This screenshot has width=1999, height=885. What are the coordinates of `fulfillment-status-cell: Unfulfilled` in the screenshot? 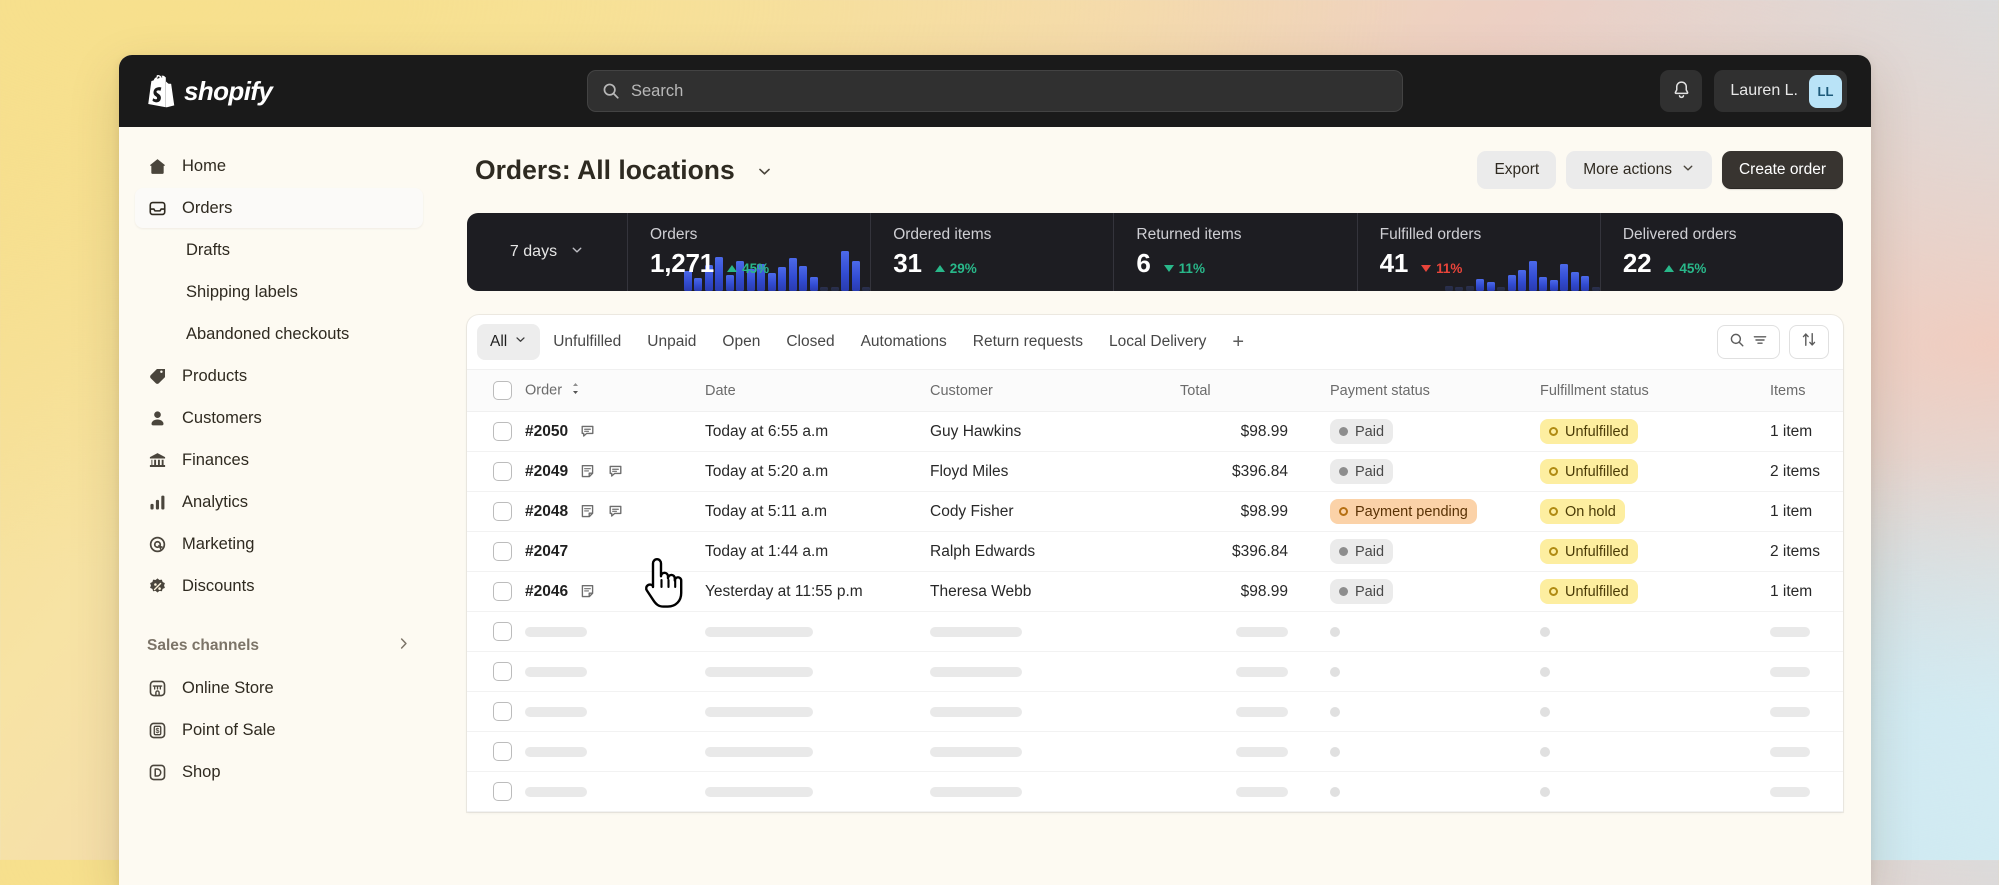 It's located at (1655, 591).